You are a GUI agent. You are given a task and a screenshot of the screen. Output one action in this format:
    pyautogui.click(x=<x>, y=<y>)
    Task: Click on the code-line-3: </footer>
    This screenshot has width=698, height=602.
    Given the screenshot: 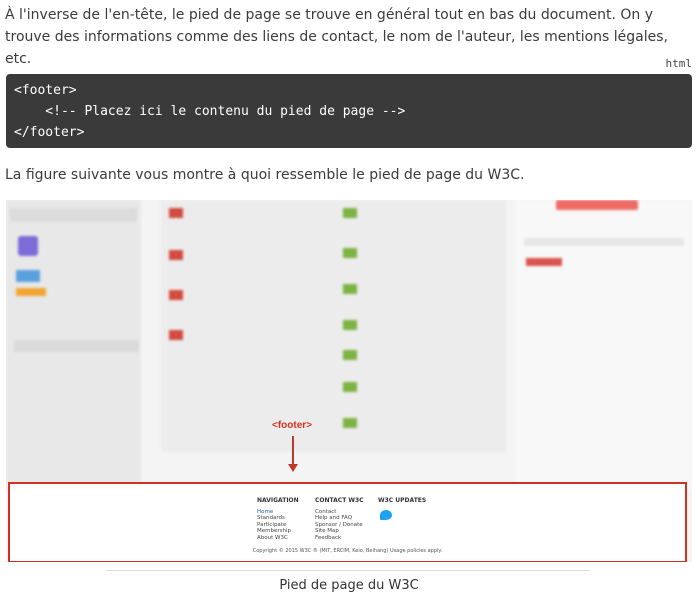 What is the action you would take?
    pyautogui.click(x=49, y=132)
    